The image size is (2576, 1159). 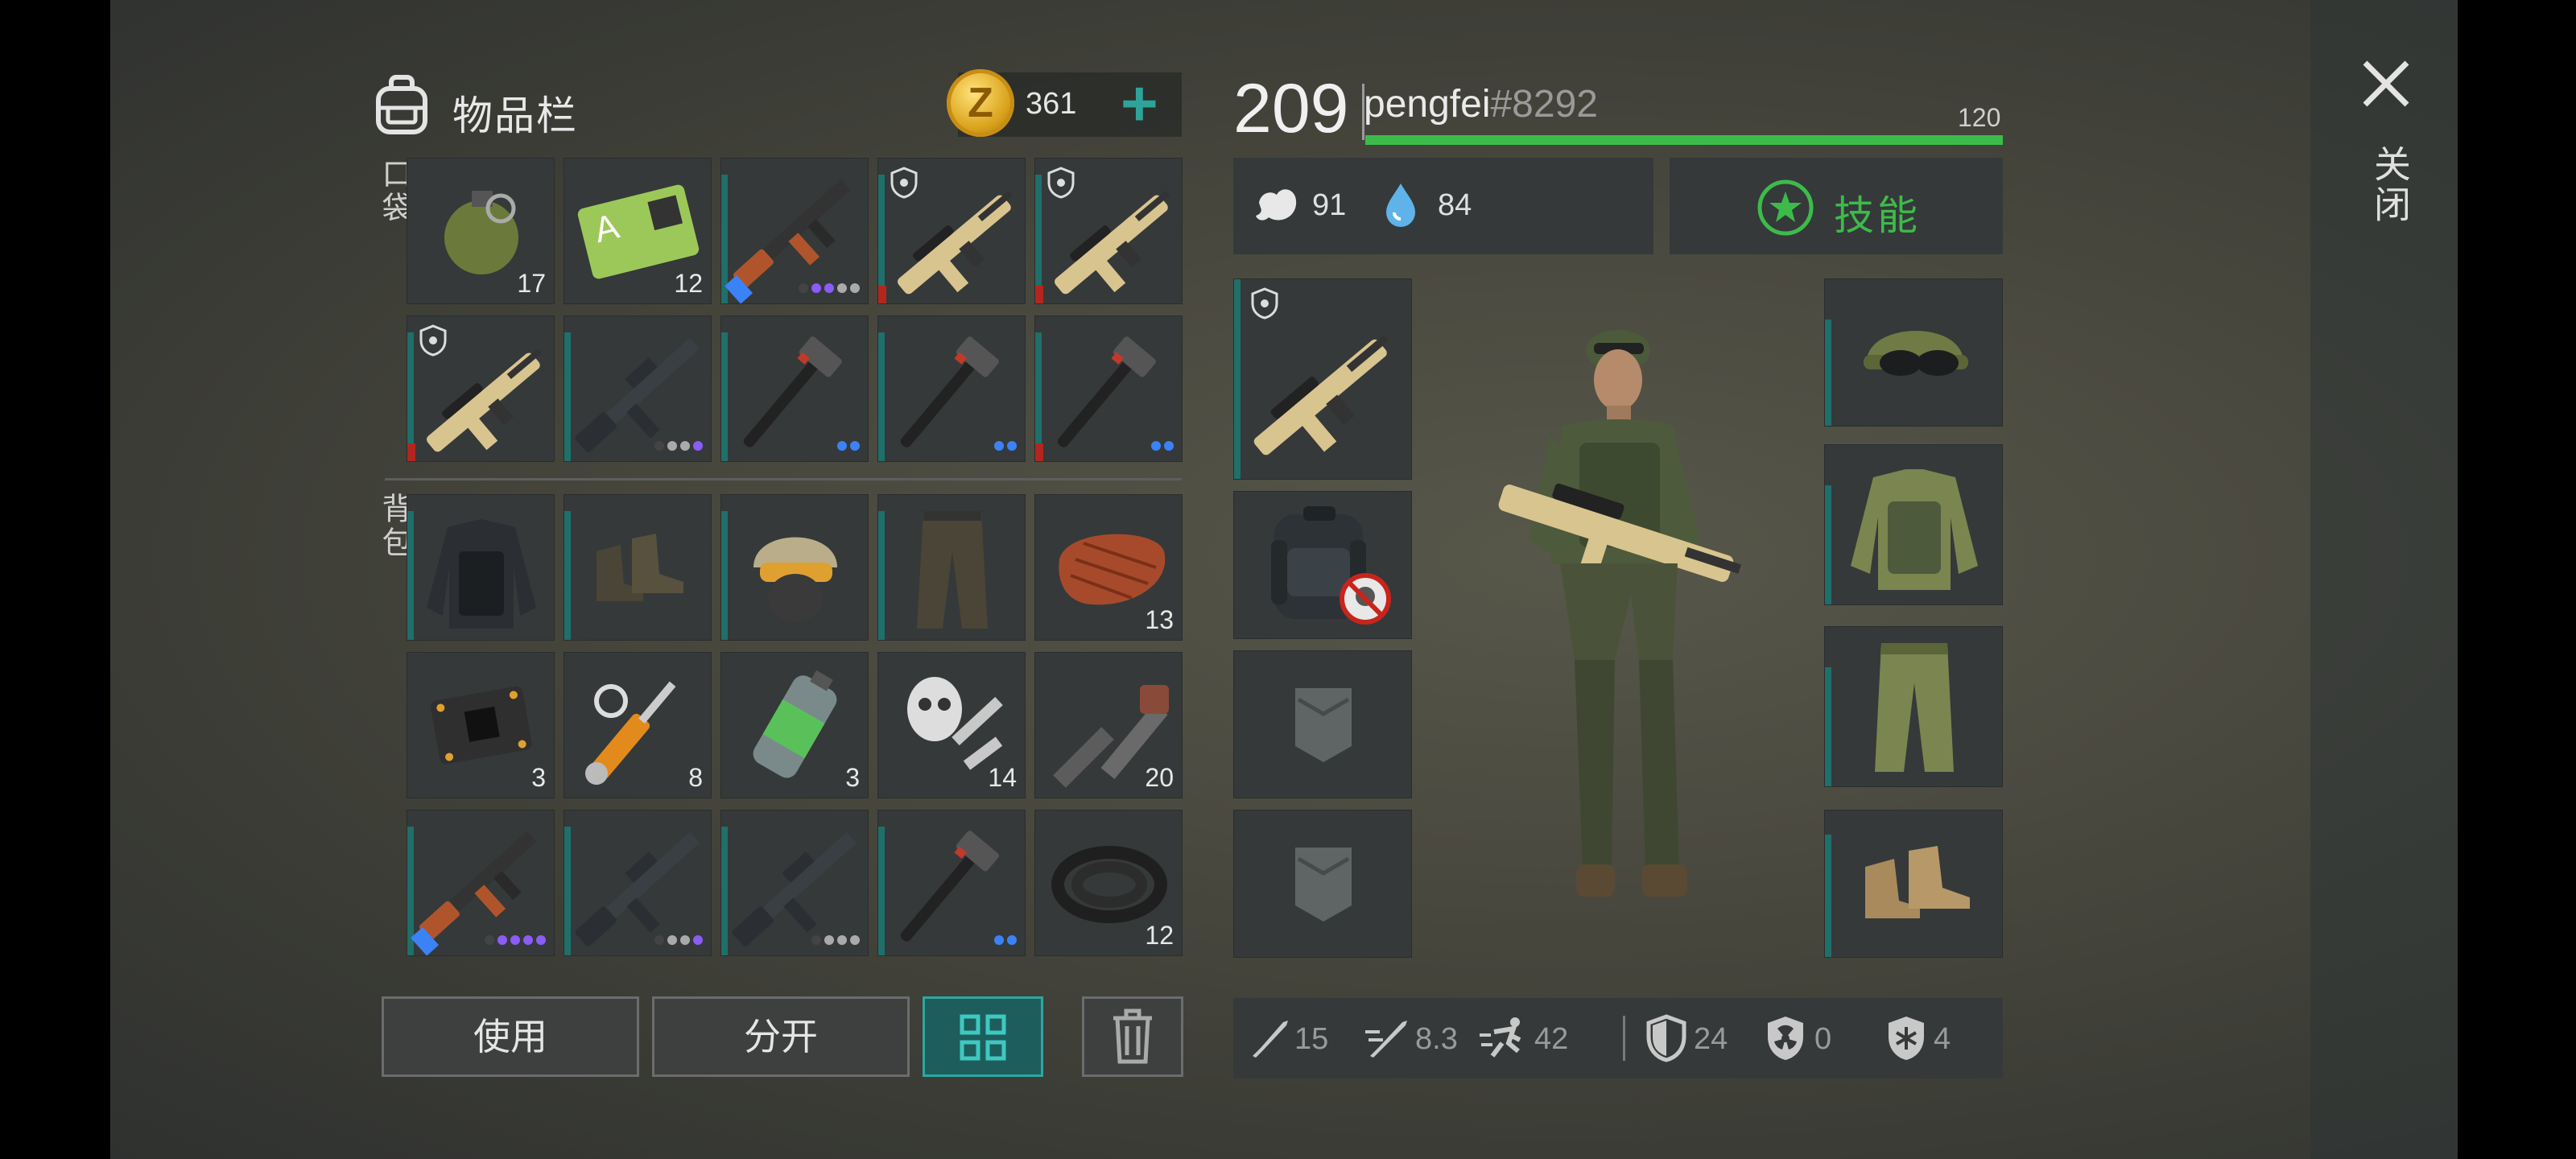 What do you see at coordinates (1322, 565) in the screenshot?
I see `equipped-backpack-slot` at bounding box center [1322, 565].